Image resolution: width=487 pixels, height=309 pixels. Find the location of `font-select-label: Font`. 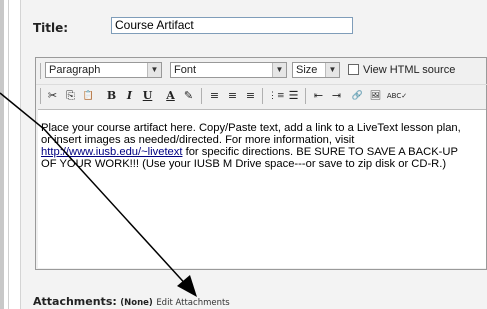

font-select-label: Font is located at coordinates (185, 70).